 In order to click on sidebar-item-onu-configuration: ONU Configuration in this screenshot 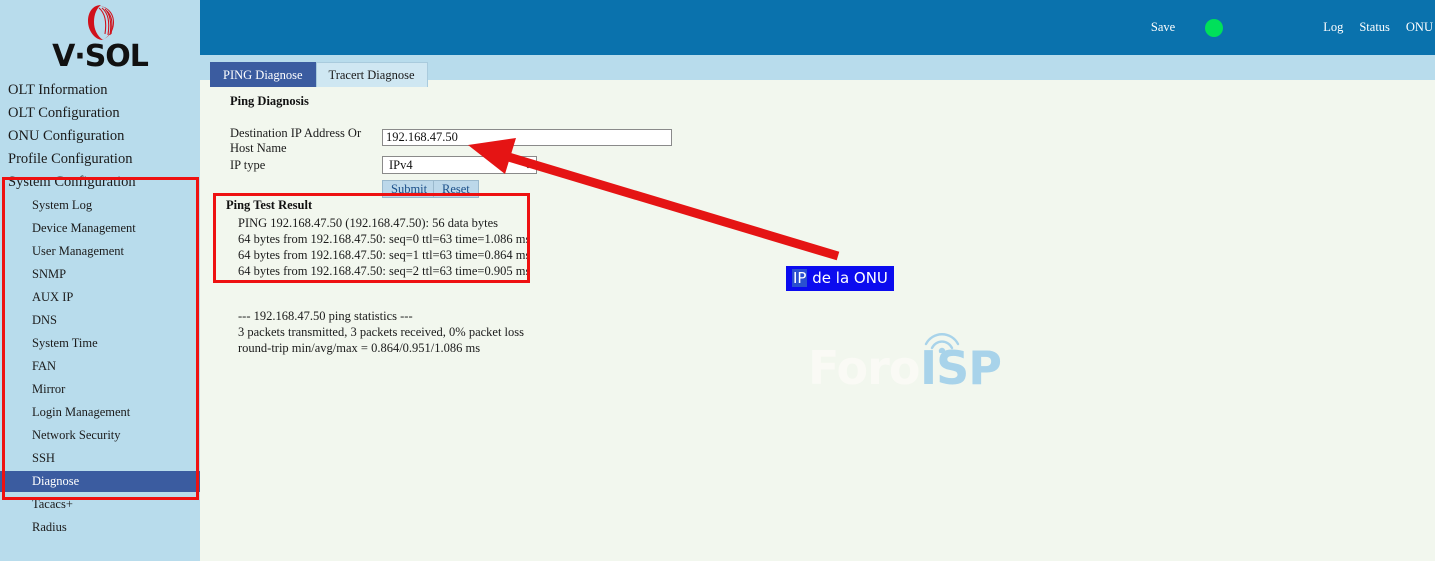, I will do `click(100, 136)`.